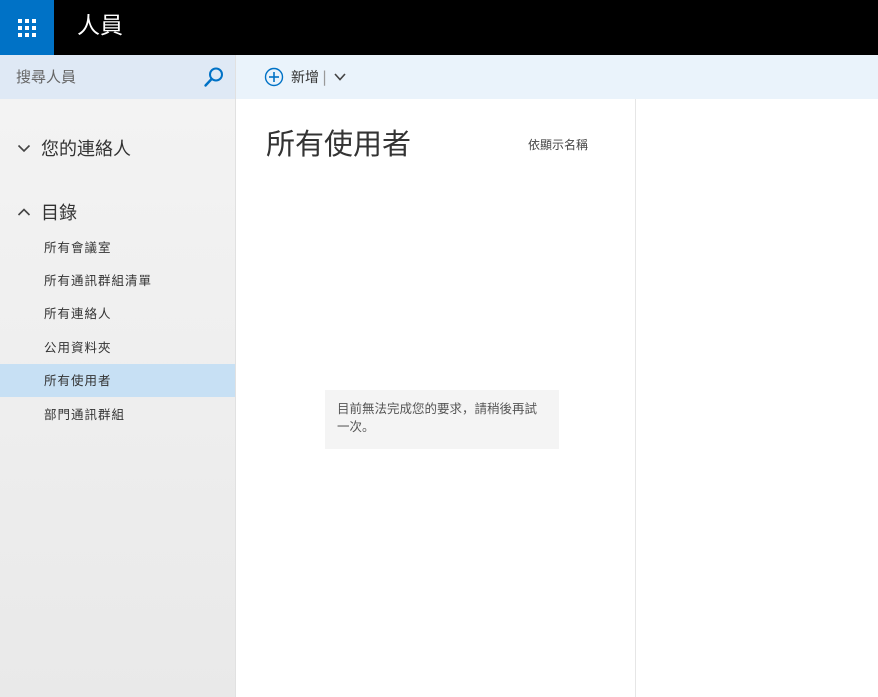 This screenshot has height=697, width=878. What do you see at coordinates (117, 280) in the screenshot?
I see `sidebar-item-all-distribution-lists: 所有通訊群組清單` at bounding box center [117, 280].